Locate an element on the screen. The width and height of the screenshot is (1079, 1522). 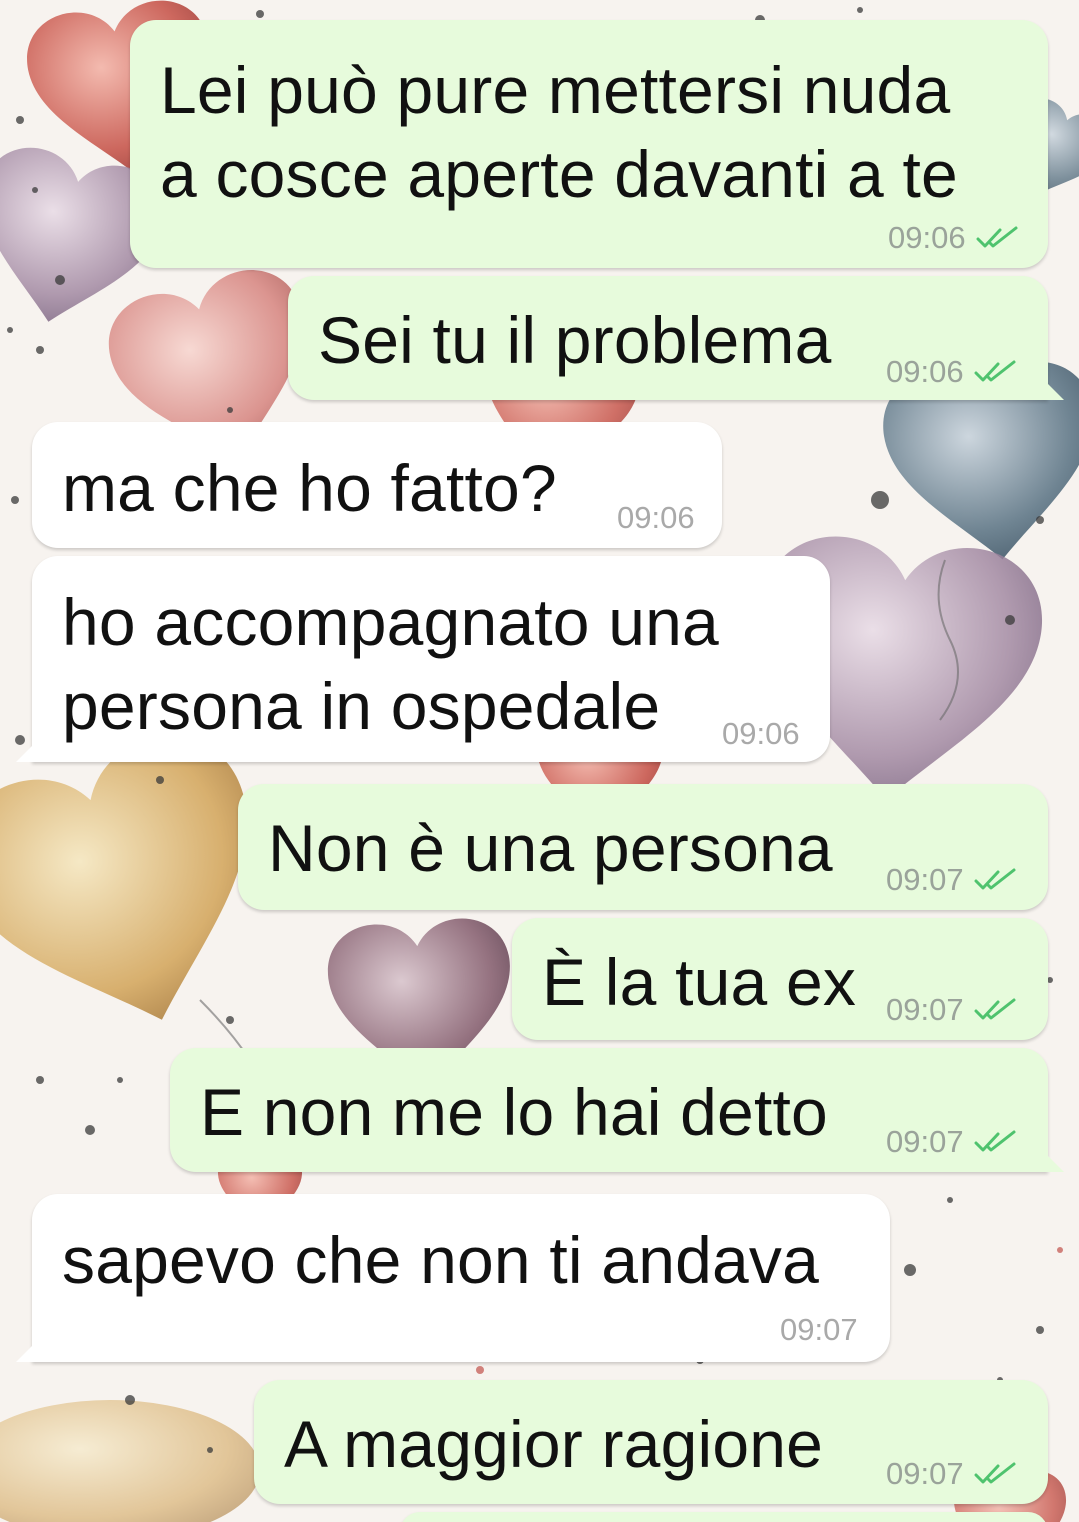
outgoing-message-bubble: Sei tu il problema 09:06 is located at coordinates (676, 338).